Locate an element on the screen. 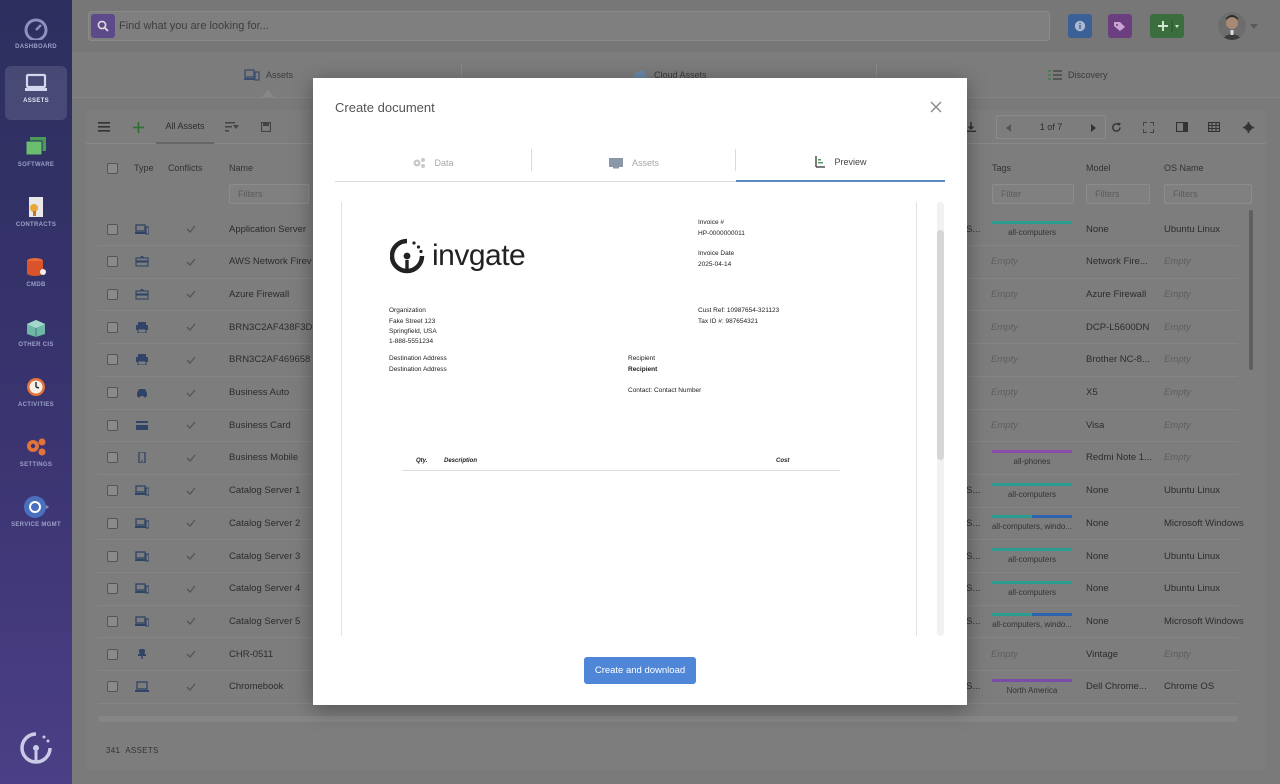 The height and width of the screenshot is (784, 1280). asset-name-link: BRN3C2AF438F3D is located at coordinates (274, 327).